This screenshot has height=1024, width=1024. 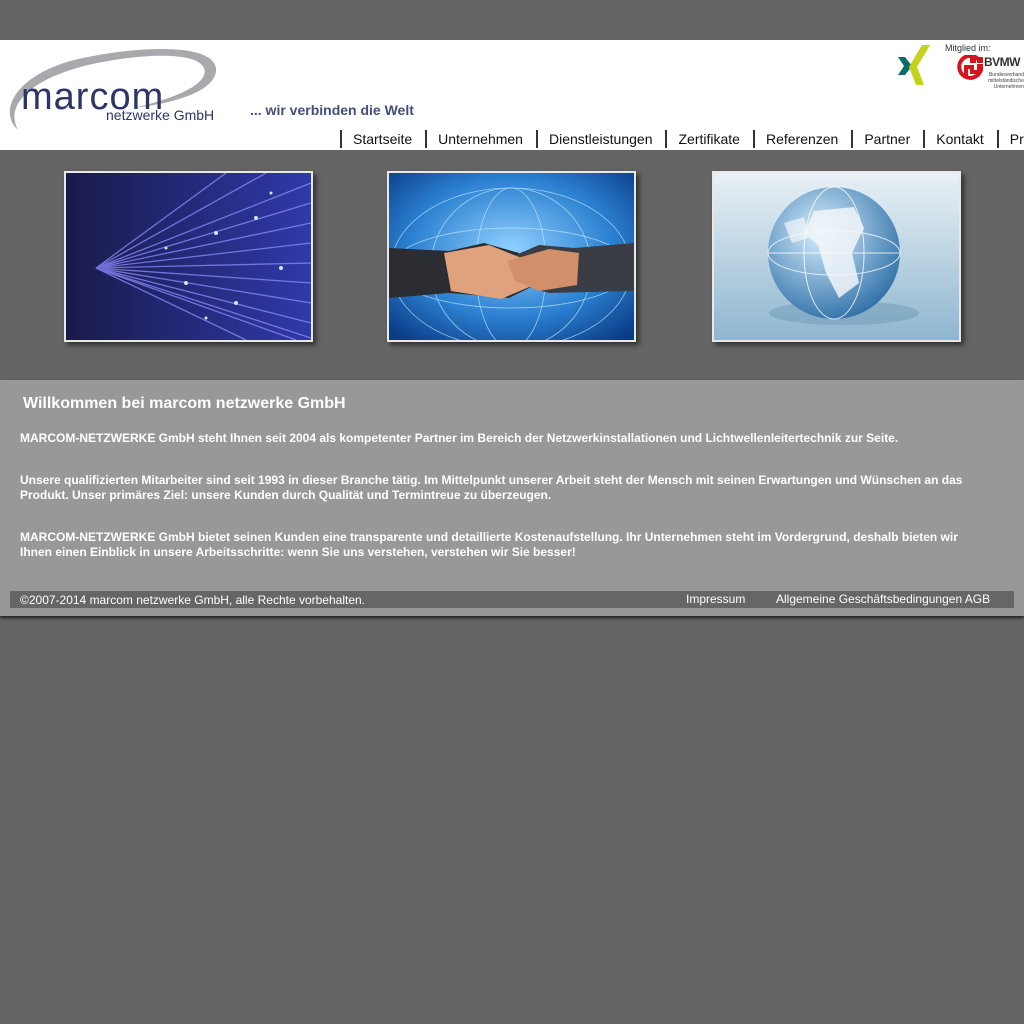 What do you see at coordinates (160, 115) in the screenshot?
I see `logo-subtitle: netzwerke GmbH` at bounding box center [160, 115].